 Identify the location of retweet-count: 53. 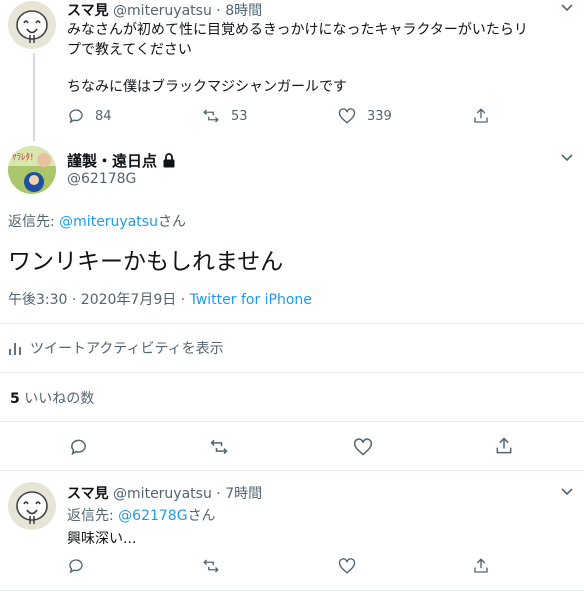
(239, 116).